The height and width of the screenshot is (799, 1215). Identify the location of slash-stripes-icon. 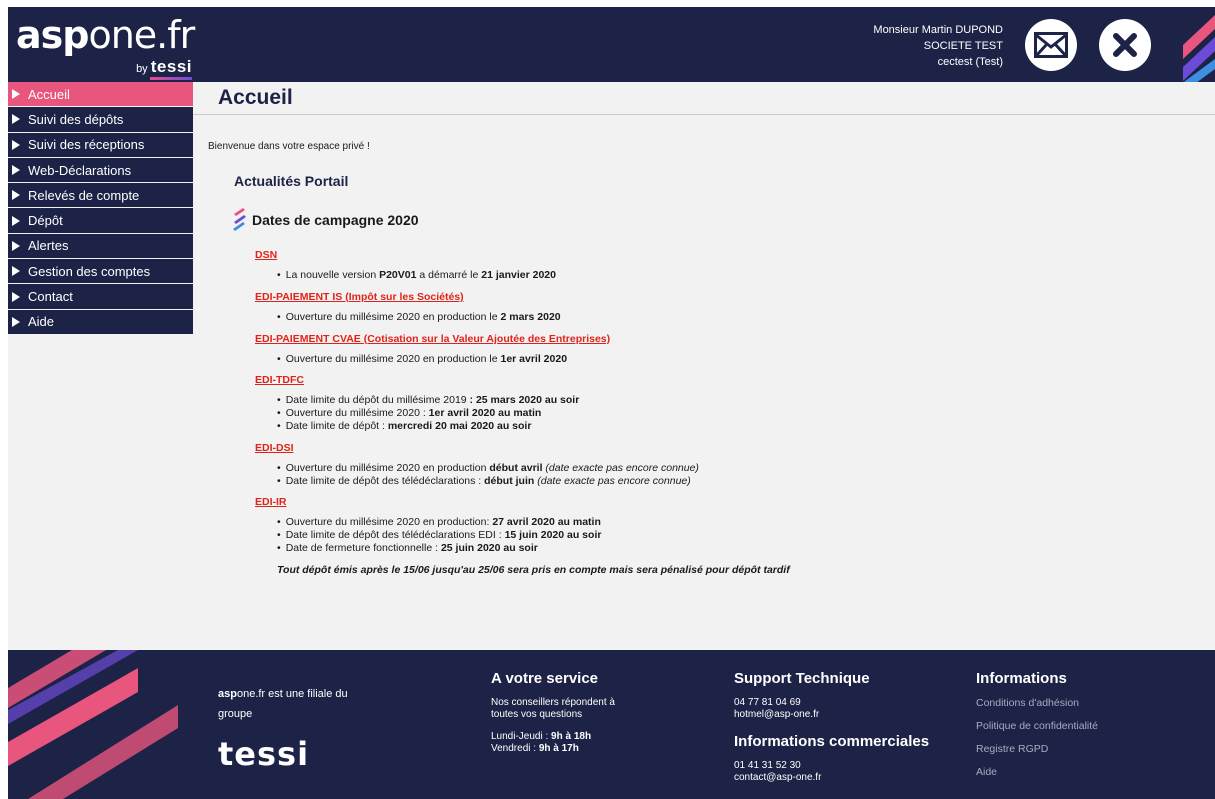
(239, 219).